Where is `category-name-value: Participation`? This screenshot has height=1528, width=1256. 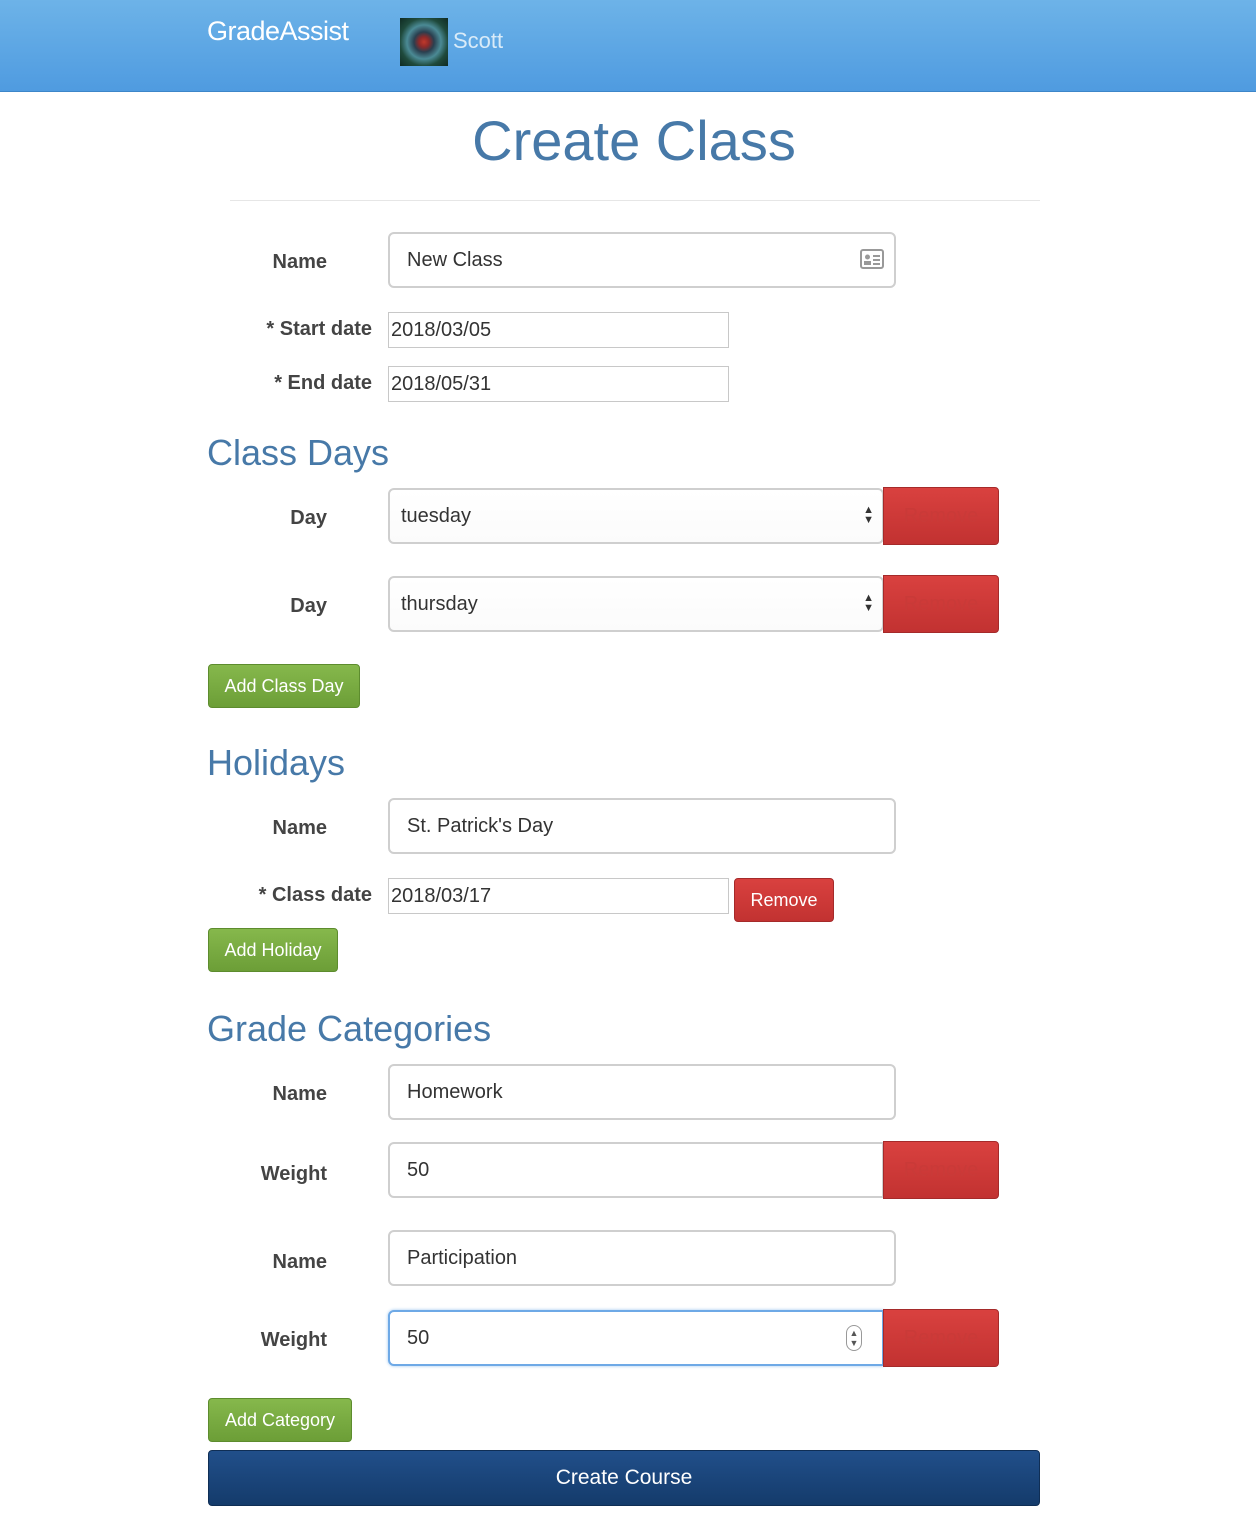 category-name-value: Participation is located at coordinates (462, 1257).